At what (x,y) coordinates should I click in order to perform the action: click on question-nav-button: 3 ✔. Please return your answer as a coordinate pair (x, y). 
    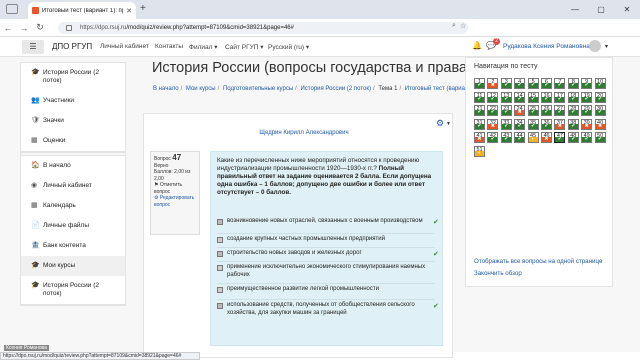
    Looking at the image, I should click on (506, 83).